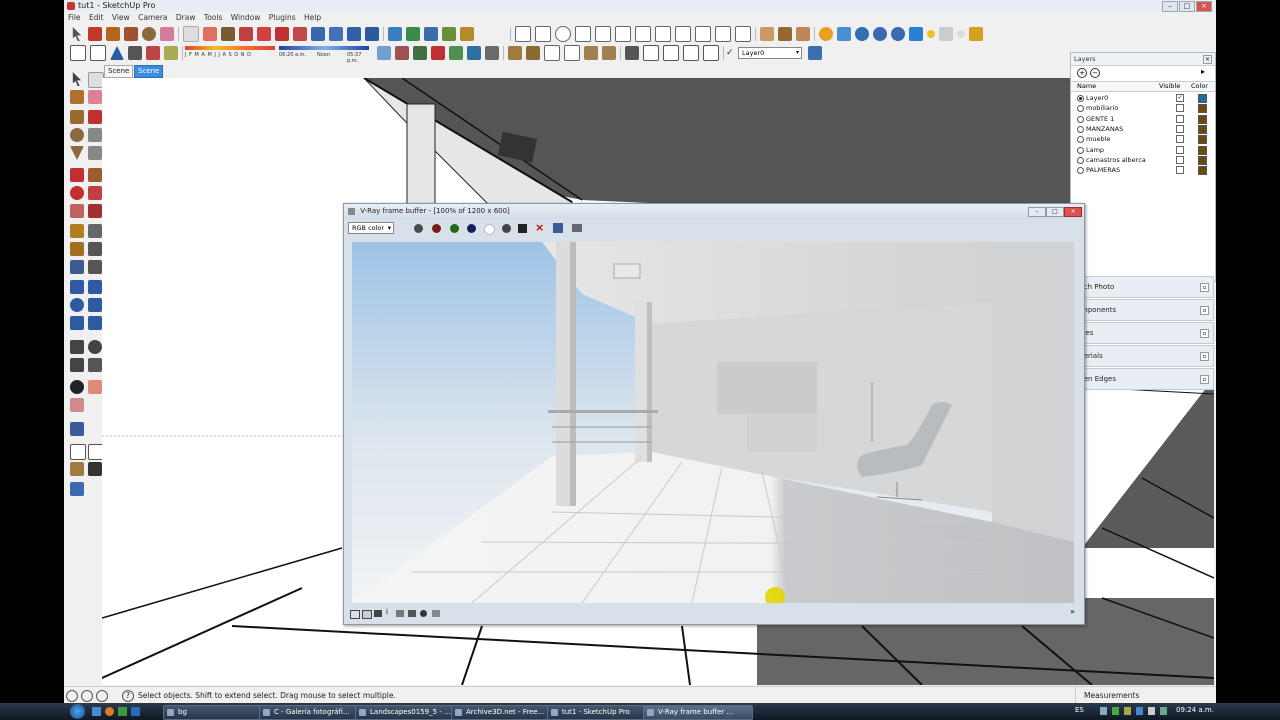  What do you see at coordinates (1103, 170) in the screenshot?
I see `layer-name: PALMERAS` at bounding box center [1103, 170].